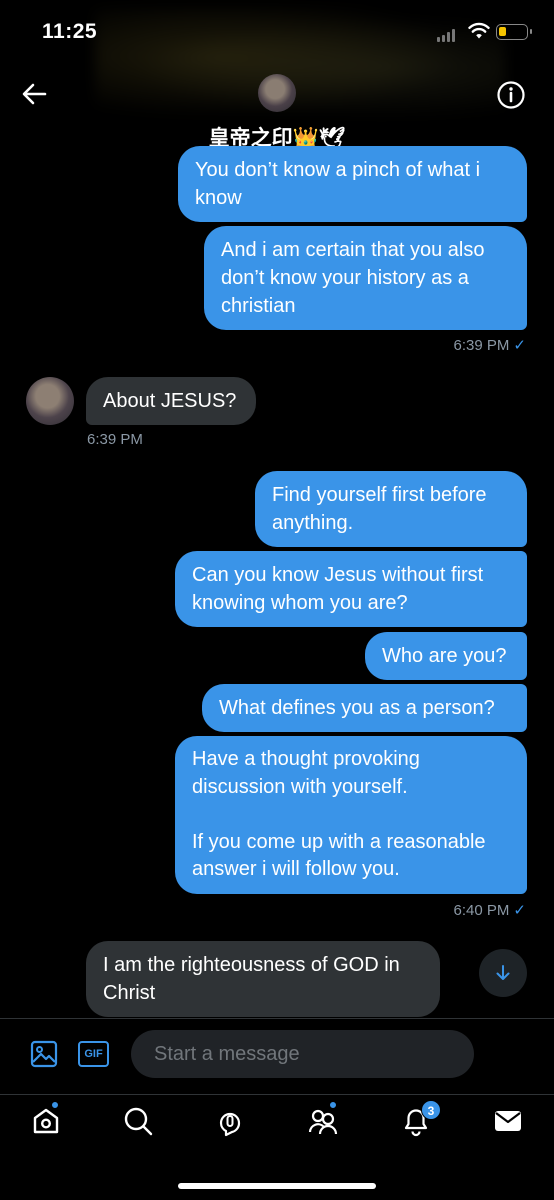  I want to click on sender-avatar, so click(50, 401).